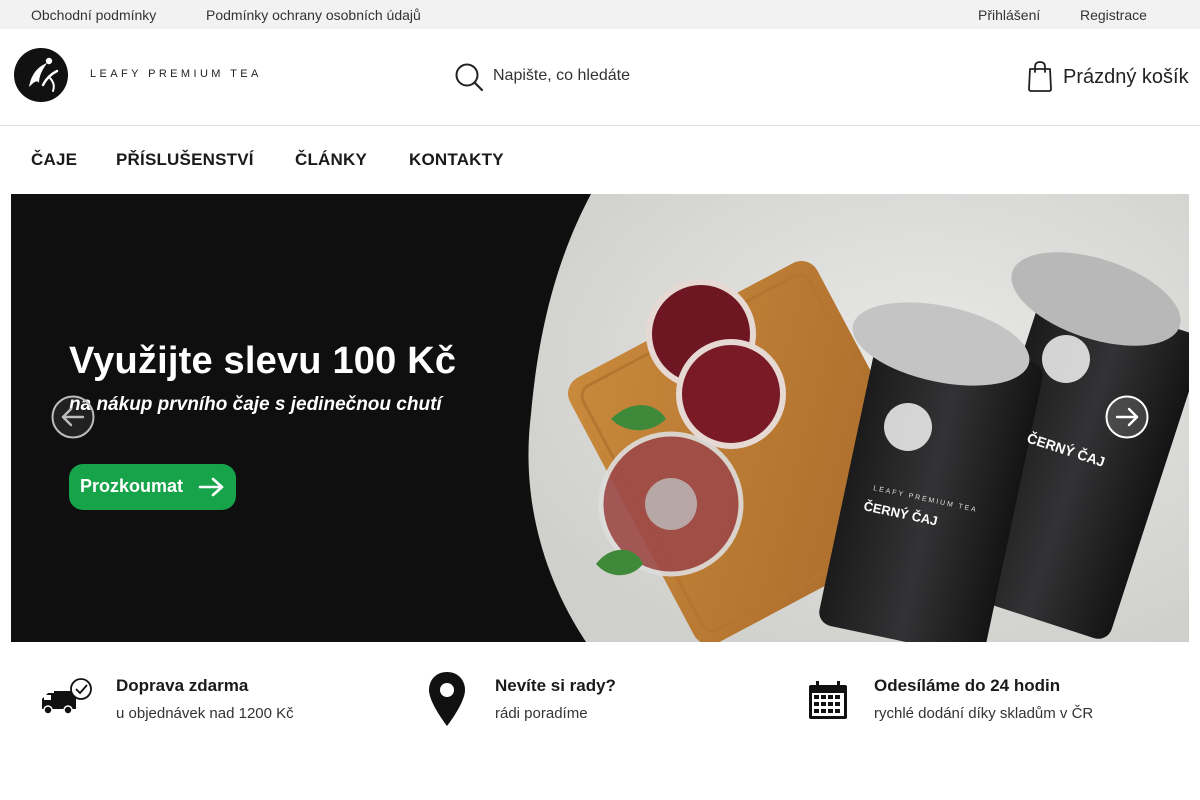  What do you see at coordinates (73, 417) in the screenshot?
I see `carousel-prev-button` at bounding box center [73, 417].